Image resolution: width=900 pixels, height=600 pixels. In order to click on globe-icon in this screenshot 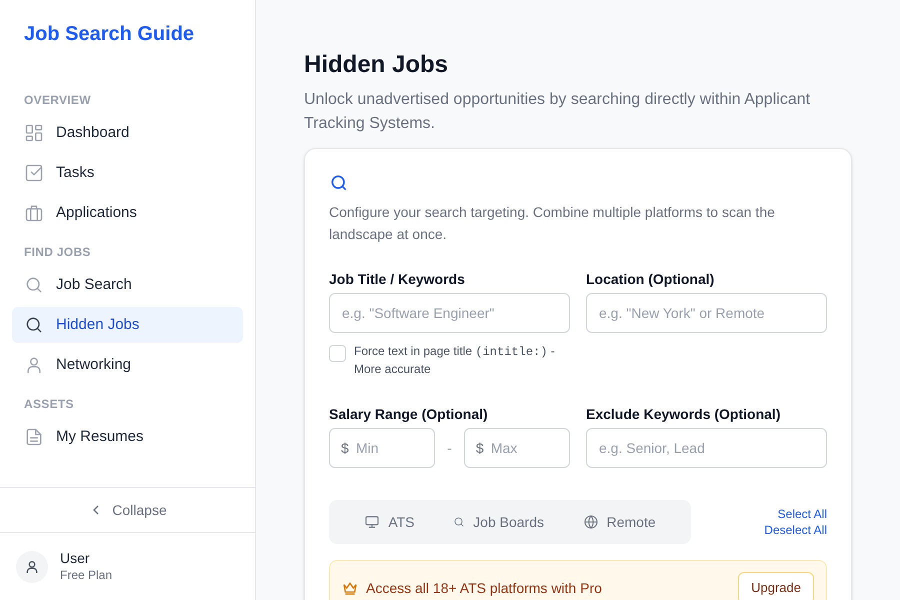, I will do `click(590, 522)`.